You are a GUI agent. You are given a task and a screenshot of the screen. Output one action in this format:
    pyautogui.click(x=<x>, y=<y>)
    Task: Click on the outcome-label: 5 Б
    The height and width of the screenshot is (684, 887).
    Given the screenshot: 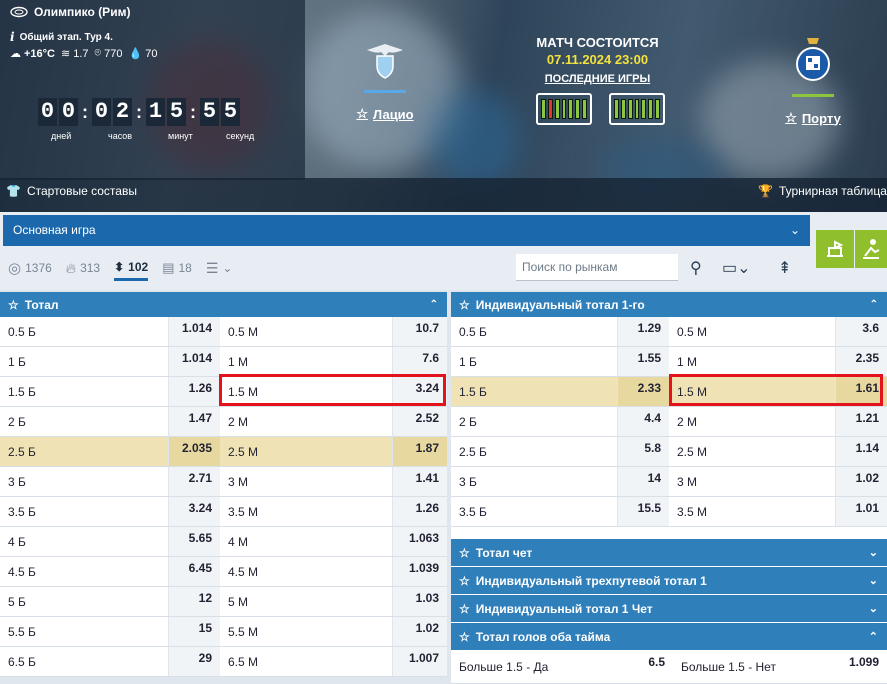 What is the action you would take?
    pyautogui.click(x=84, y=601)
    